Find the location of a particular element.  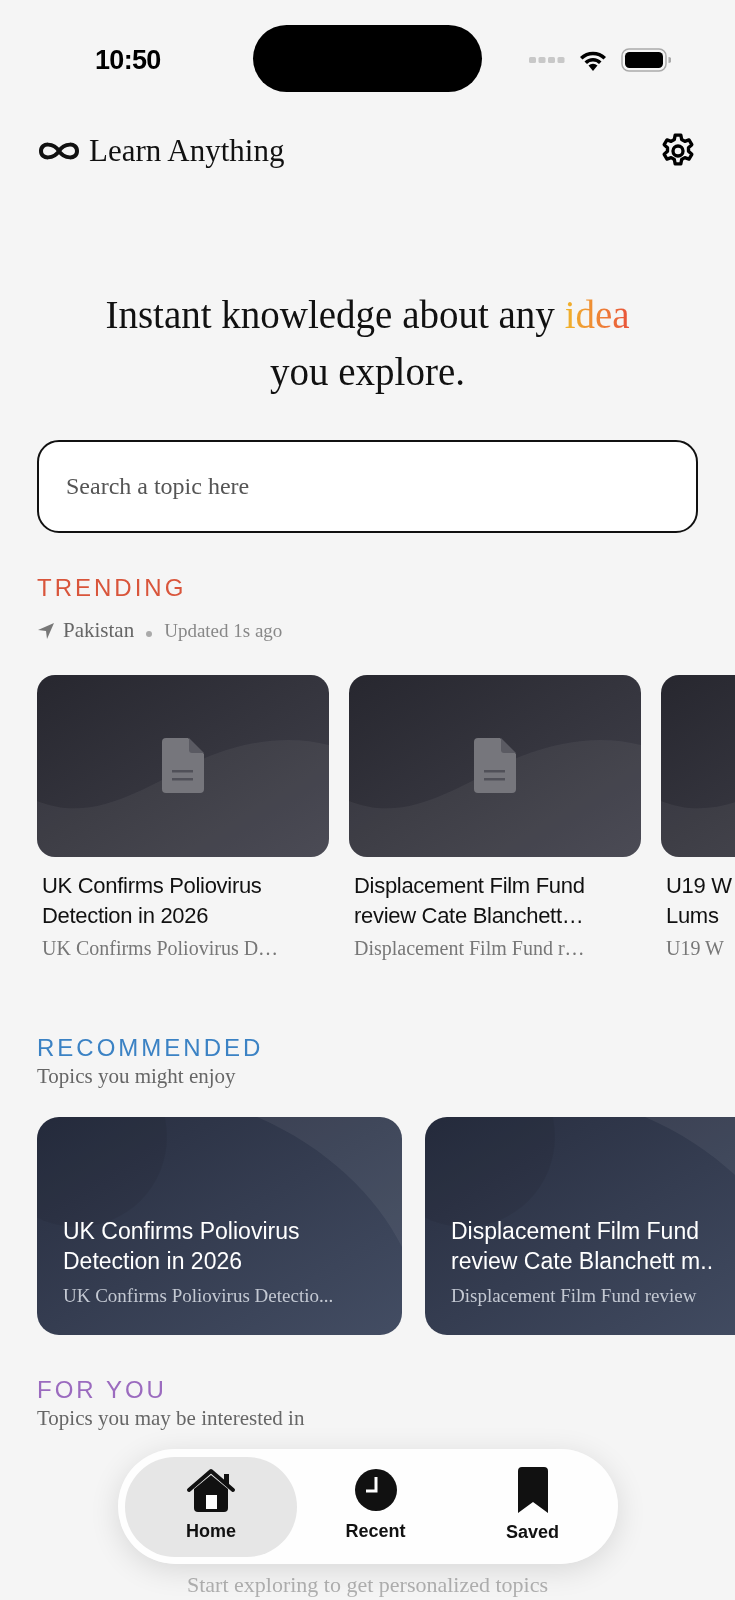

section-subtitle: Topics you may be interested in is located at coordinates (171, 1417).